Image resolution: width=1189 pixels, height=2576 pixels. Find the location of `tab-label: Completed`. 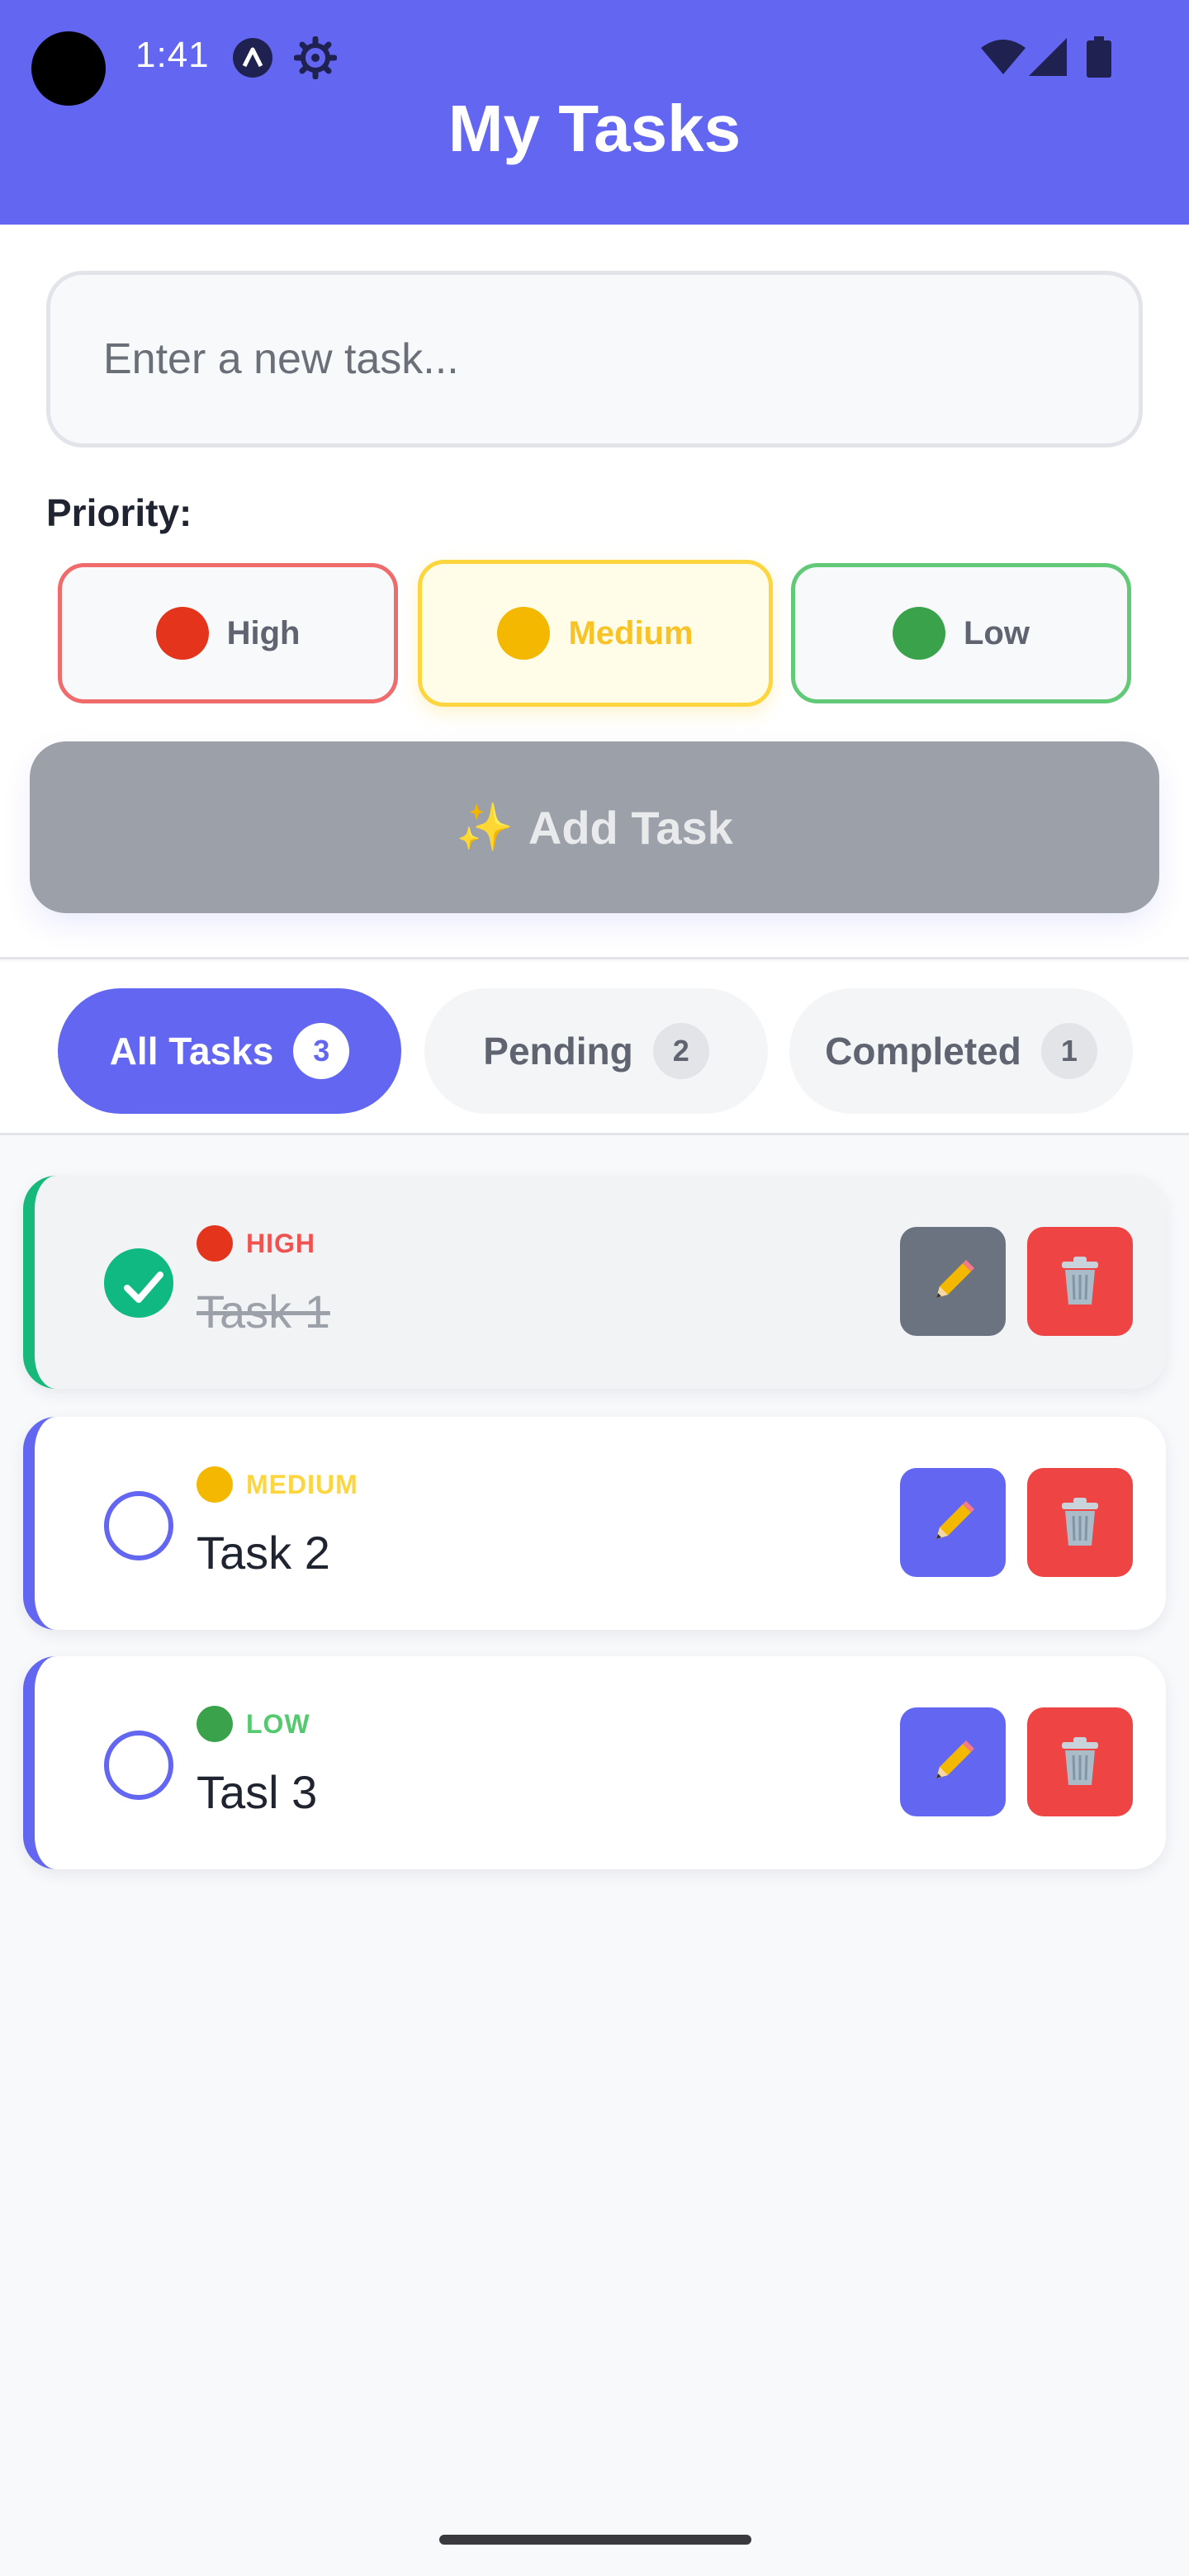

tab-label: Completed is located at coordinates (923, 1051).